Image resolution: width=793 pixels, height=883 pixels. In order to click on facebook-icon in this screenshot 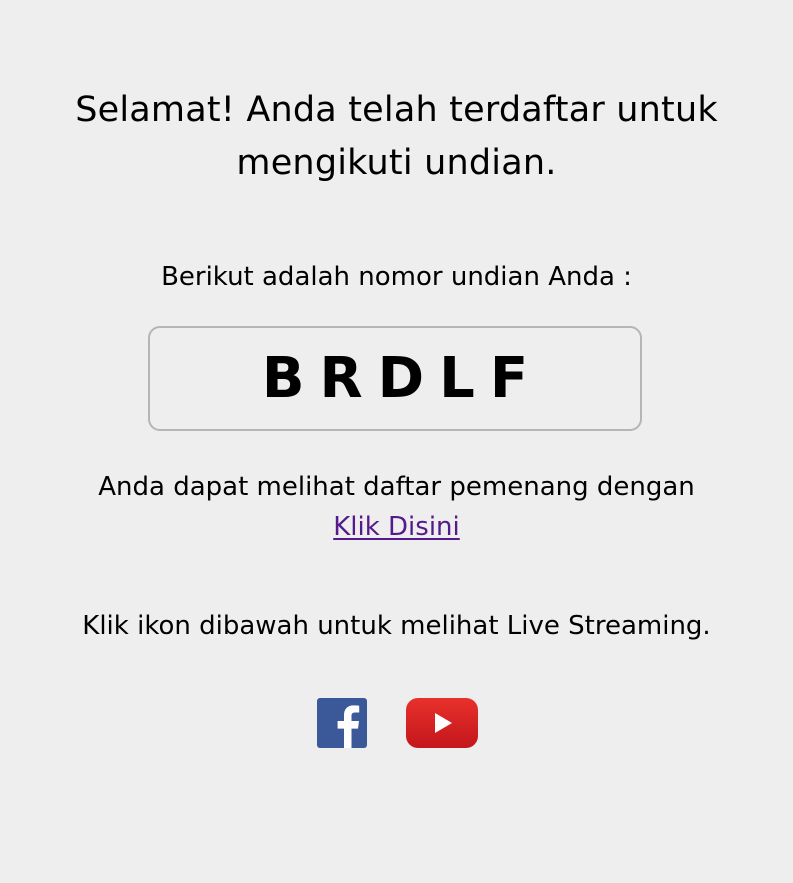, I will do `click(342, 723)`.